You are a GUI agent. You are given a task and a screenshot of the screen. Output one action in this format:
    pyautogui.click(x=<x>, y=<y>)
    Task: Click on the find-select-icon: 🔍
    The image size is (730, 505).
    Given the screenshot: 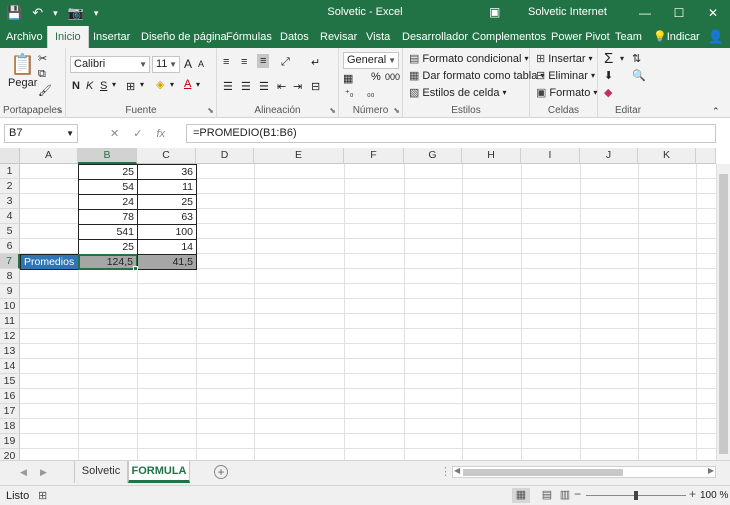 What is the action you would take?
    pyautogui.click(x=639, y=75)
    